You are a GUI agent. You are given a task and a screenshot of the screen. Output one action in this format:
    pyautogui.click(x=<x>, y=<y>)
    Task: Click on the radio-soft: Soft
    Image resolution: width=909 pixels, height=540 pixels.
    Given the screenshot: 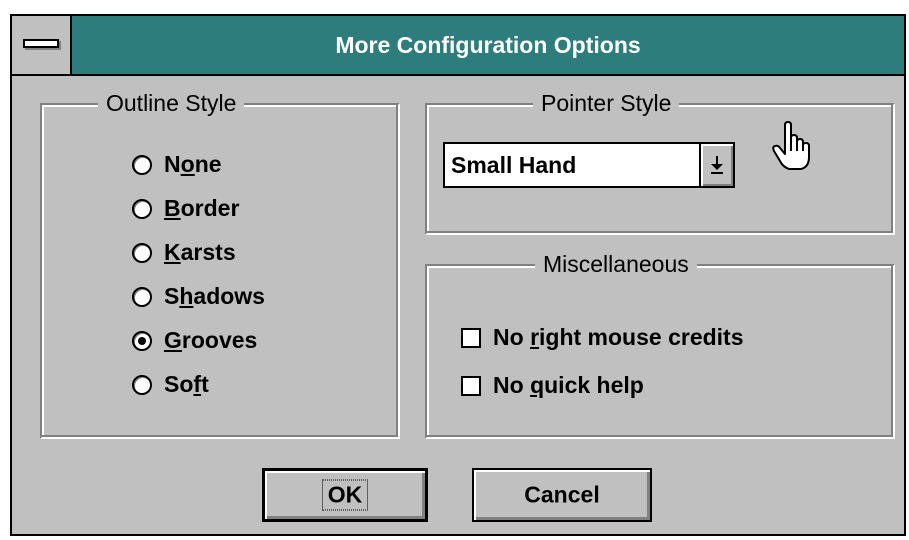 What is the action you would take?
    pyautogui.click(x=170, y=384)
    